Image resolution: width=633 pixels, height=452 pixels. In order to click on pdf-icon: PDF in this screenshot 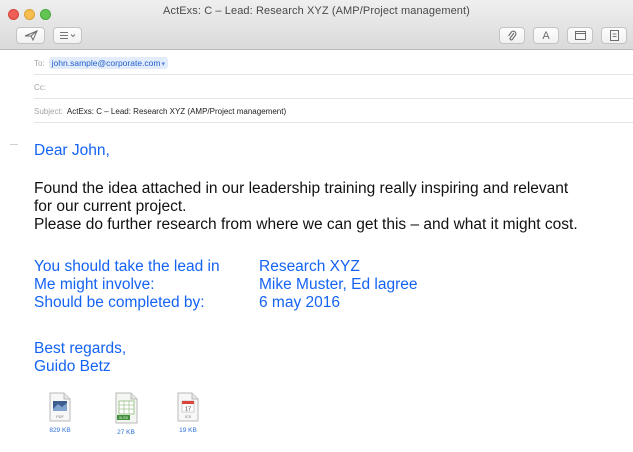, I will do `click(60, 407)`.